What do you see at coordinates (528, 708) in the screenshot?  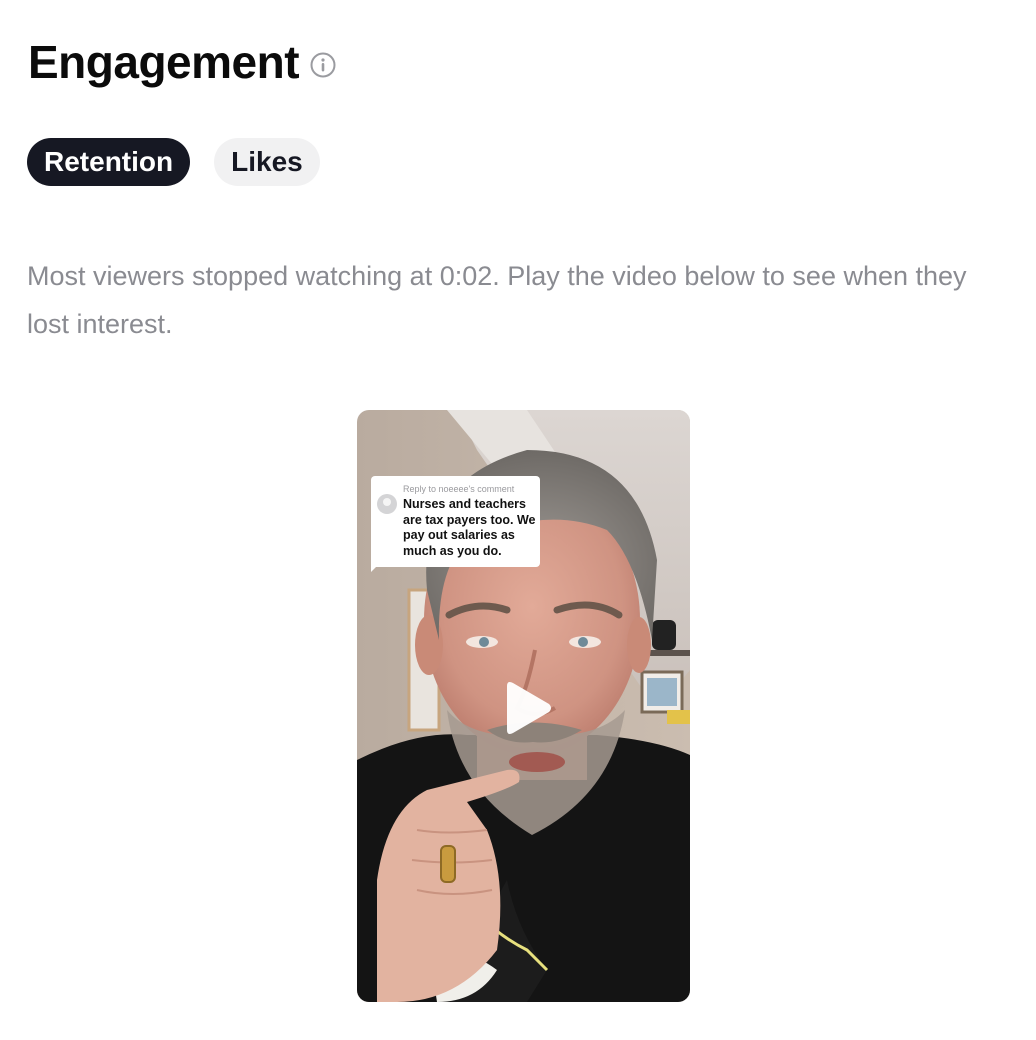 I see `play-icon` at bounding box center [528, 708].